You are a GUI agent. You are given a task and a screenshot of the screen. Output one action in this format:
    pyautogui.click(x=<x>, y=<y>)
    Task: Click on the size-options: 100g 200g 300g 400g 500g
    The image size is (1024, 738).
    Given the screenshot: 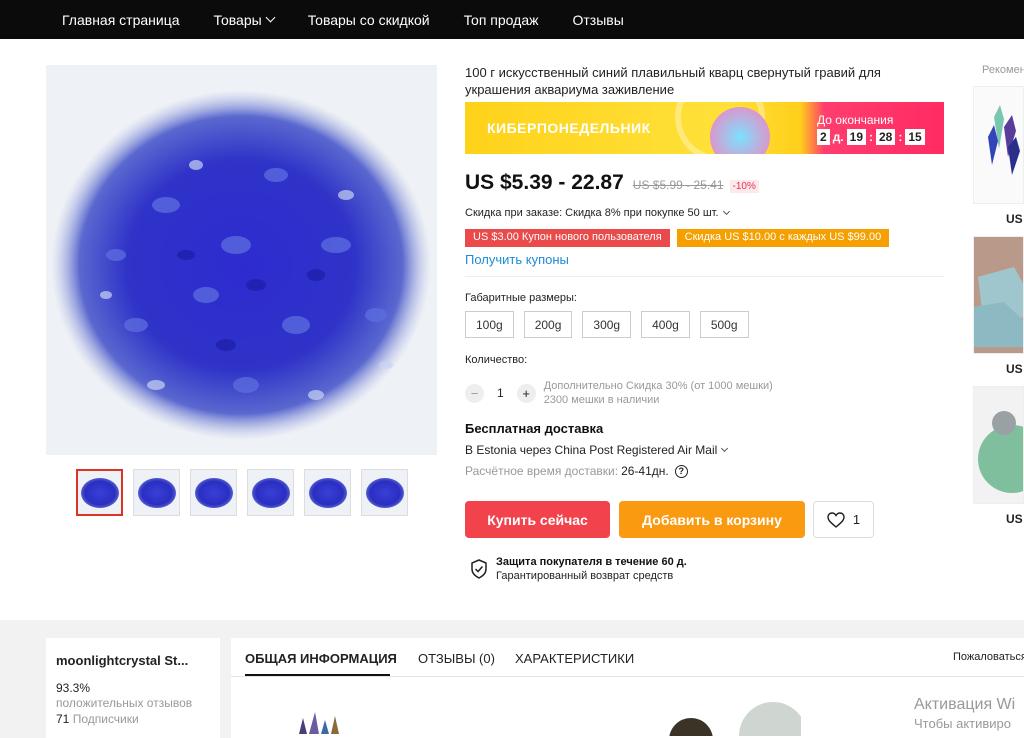 What is the action you would take?
    pyautogui.click(x=612, y=324)
    